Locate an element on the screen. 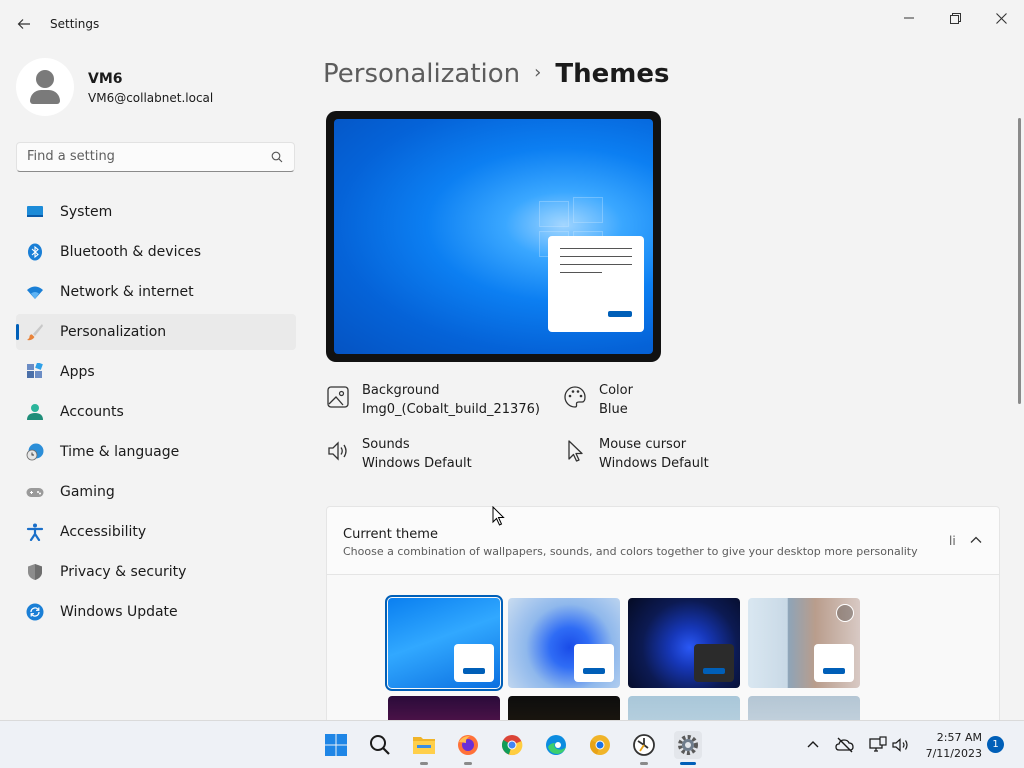 The width and height of the screenshot is (1024, 768). mouse-cursor-value: Windows Default is located at coordinates (654, 463).